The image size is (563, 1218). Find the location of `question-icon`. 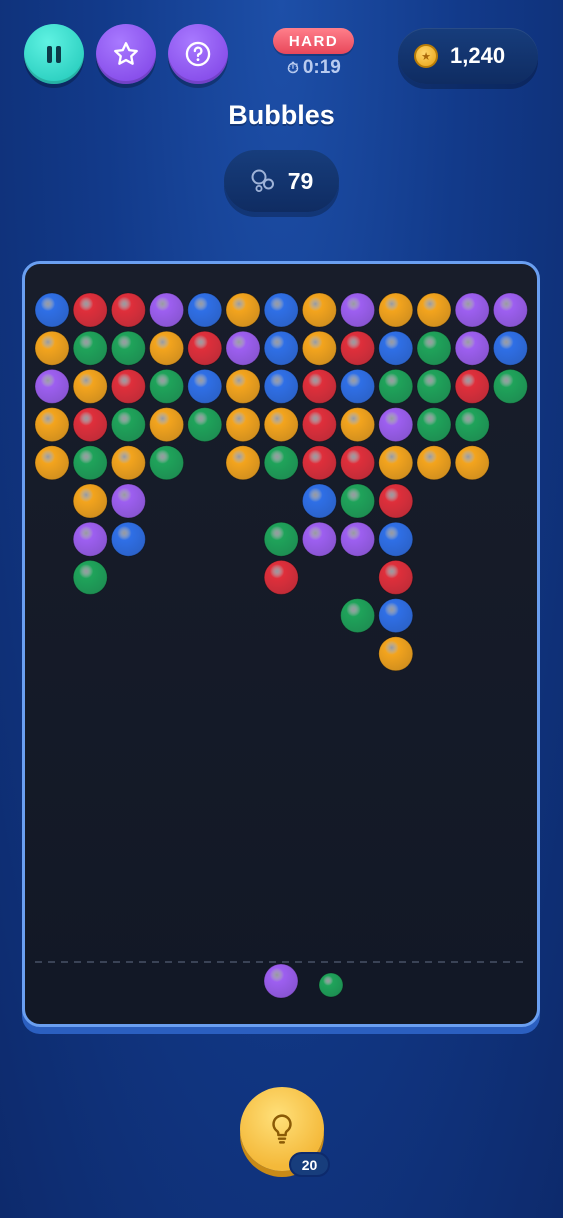

question-icon is located at coordinates (198, 54).